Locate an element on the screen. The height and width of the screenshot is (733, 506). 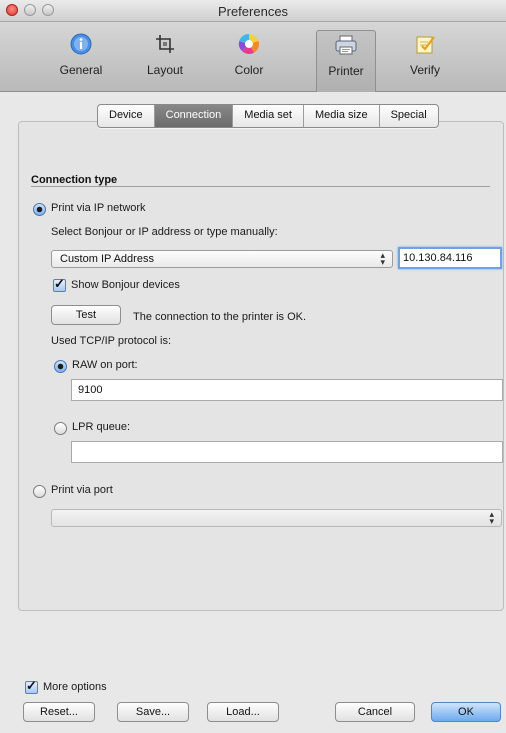
cancel-button: Cancel is located at coordinates (375, 712).